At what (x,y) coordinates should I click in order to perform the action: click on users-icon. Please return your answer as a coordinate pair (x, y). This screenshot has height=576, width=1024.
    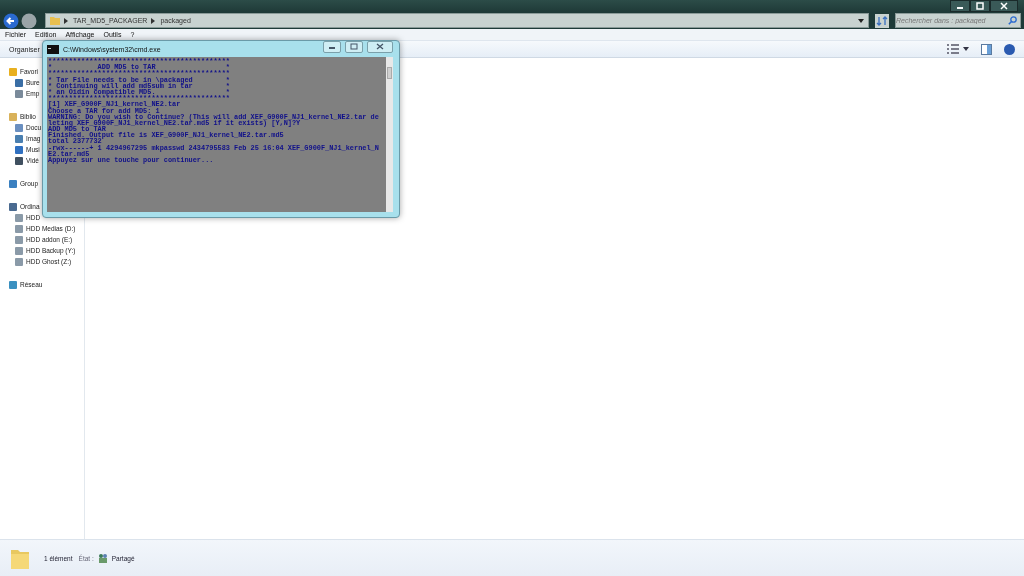
    Looking at the image, I should click on (102, 558).